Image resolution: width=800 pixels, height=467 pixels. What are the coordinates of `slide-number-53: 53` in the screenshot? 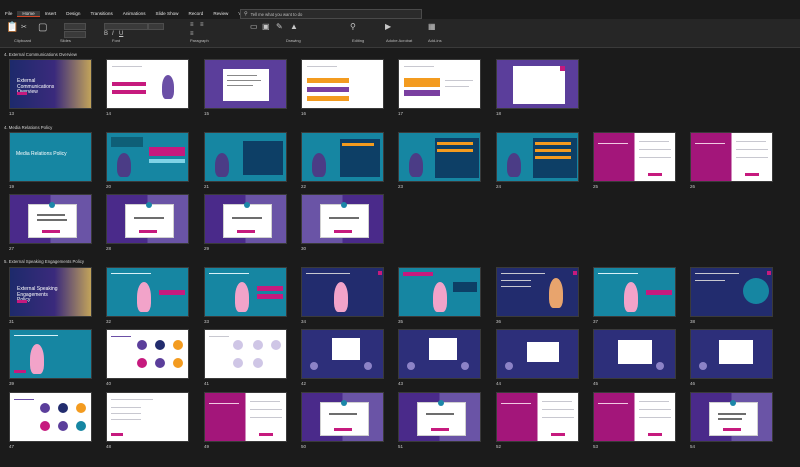 It's located at (596, 446).